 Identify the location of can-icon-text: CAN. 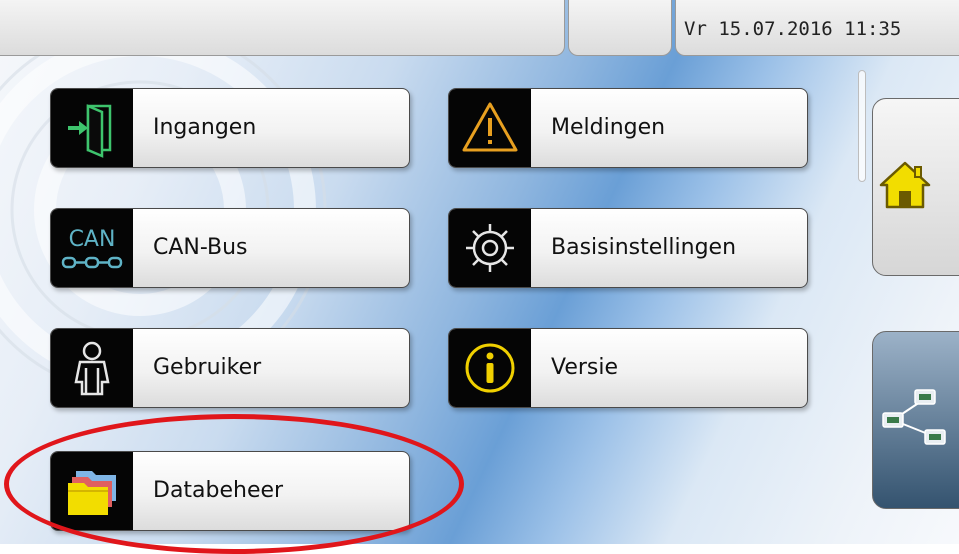
(92, 239).